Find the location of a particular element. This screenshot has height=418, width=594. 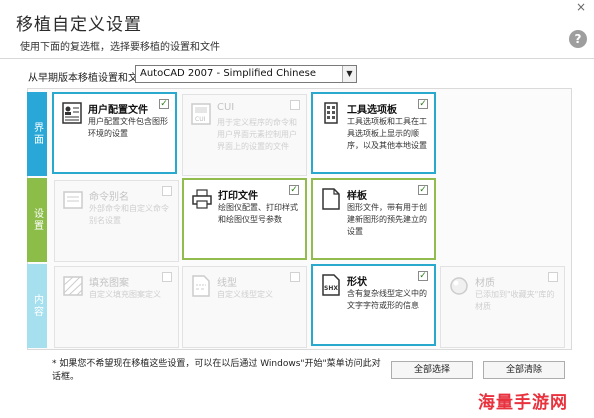

card-tool-palettes: 工具选项板 ✓ 工具选项板和工具在工具选项板上显示的顺序，以及其他本地设置 is located at coordinates (373, 133).